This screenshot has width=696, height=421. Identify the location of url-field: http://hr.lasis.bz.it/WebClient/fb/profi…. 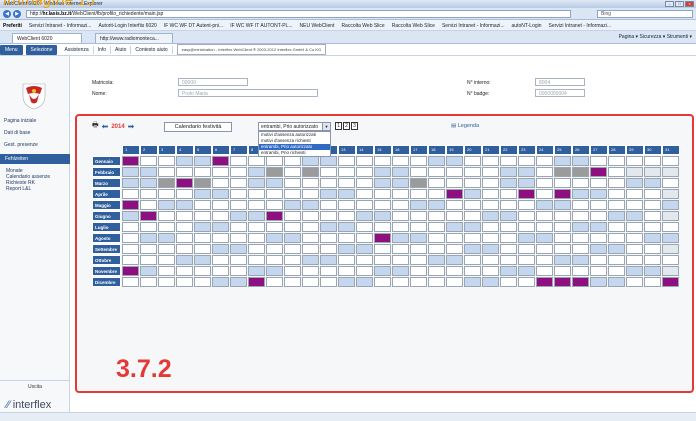
(298, 14).